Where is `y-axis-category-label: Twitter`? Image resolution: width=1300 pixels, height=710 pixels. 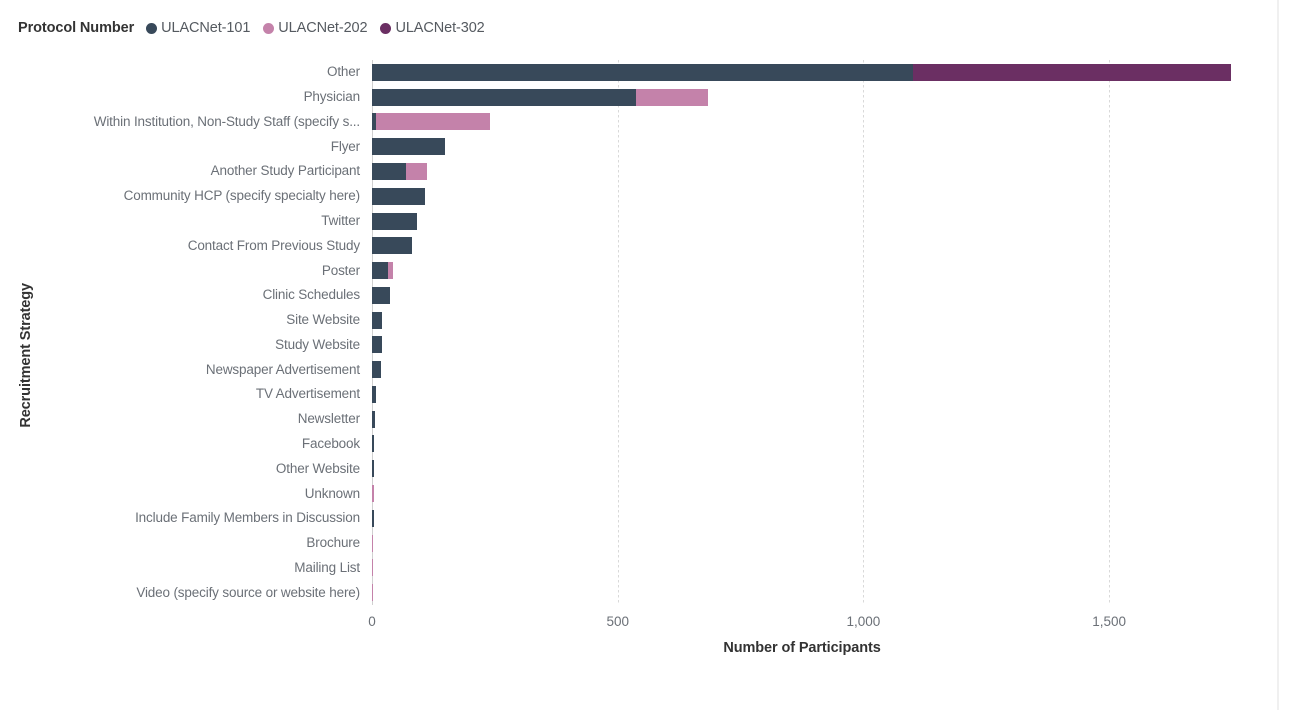
y-axis-category-label: Twitter is located at coordinates (340, 221).